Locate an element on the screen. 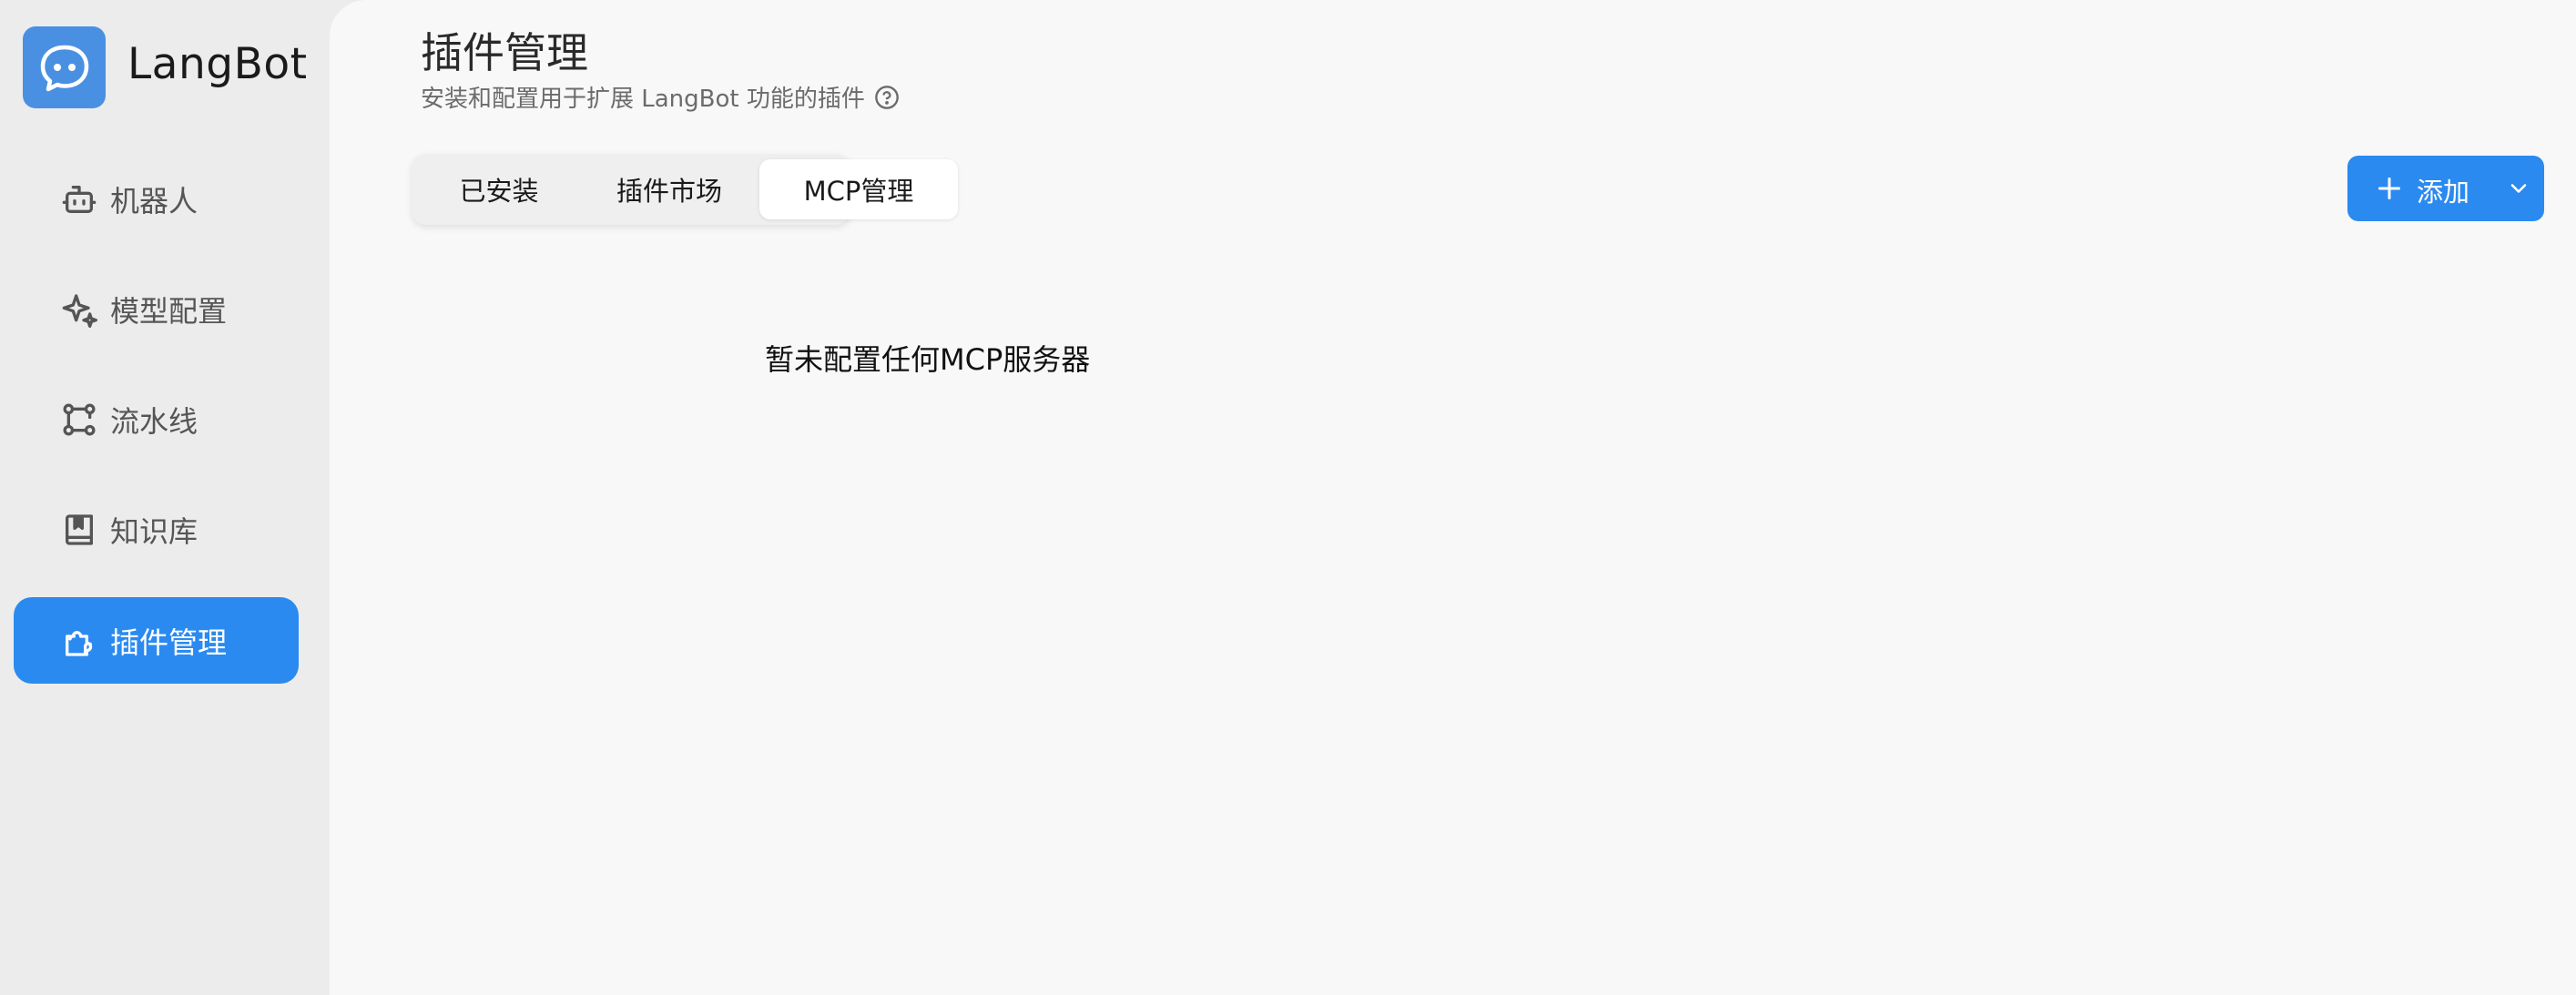 The width and height of the screenshot is (2576, 995). page-subtitle: 安装和配置用于扩展 LangBot 功能的插件 is located at coordinates (660, 97).